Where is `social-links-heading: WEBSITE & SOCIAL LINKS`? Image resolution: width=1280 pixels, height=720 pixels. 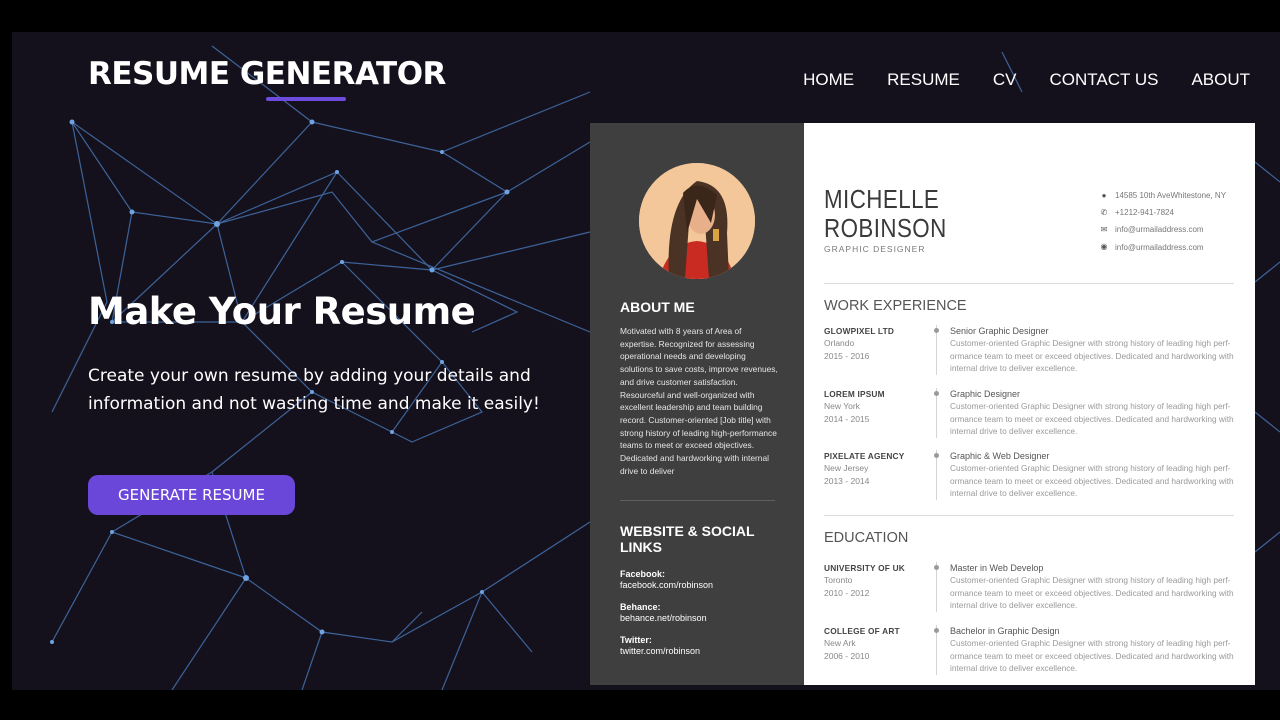
social-links-heading: WEBSITE & SOCIAL LINKS is located at coordinates (687, 539).